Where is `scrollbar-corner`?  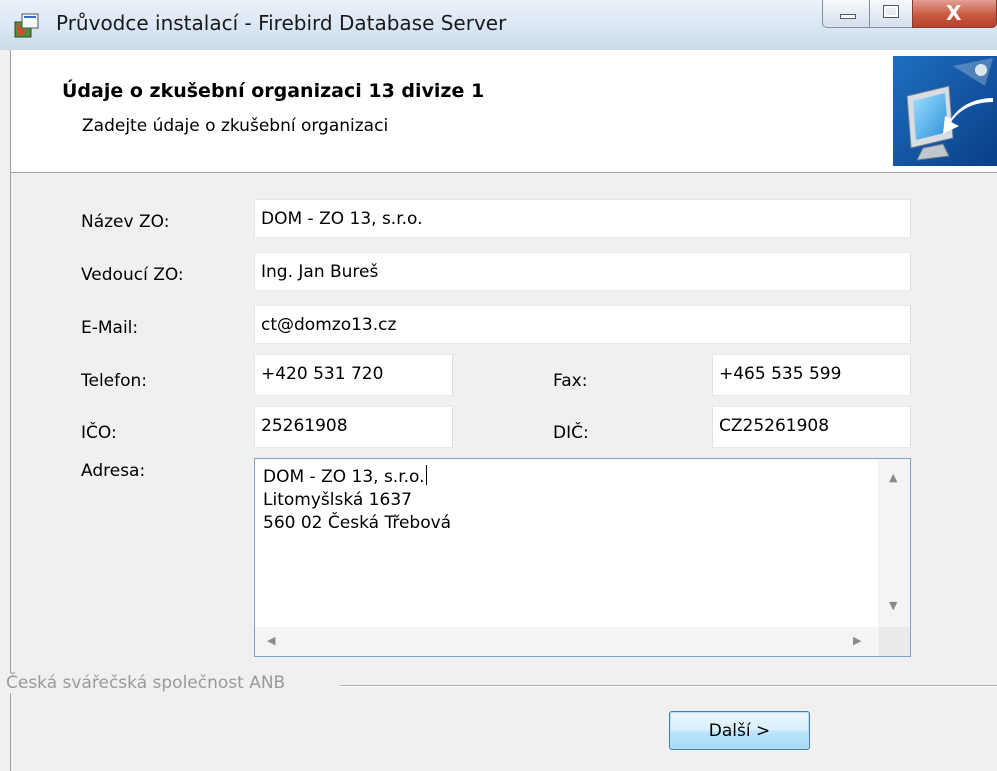
scrollbar-corner is located at coordinates (894, 641).